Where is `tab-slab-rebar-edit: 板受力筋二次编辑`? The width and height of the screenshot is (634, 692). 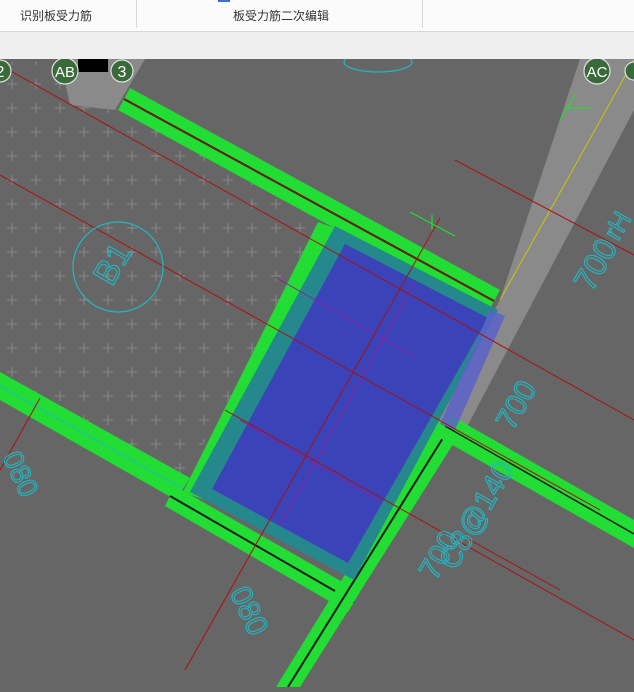 tab-slab-rebar-edit: 板受力筋二次编辑 is located at coordinates (281, 15).